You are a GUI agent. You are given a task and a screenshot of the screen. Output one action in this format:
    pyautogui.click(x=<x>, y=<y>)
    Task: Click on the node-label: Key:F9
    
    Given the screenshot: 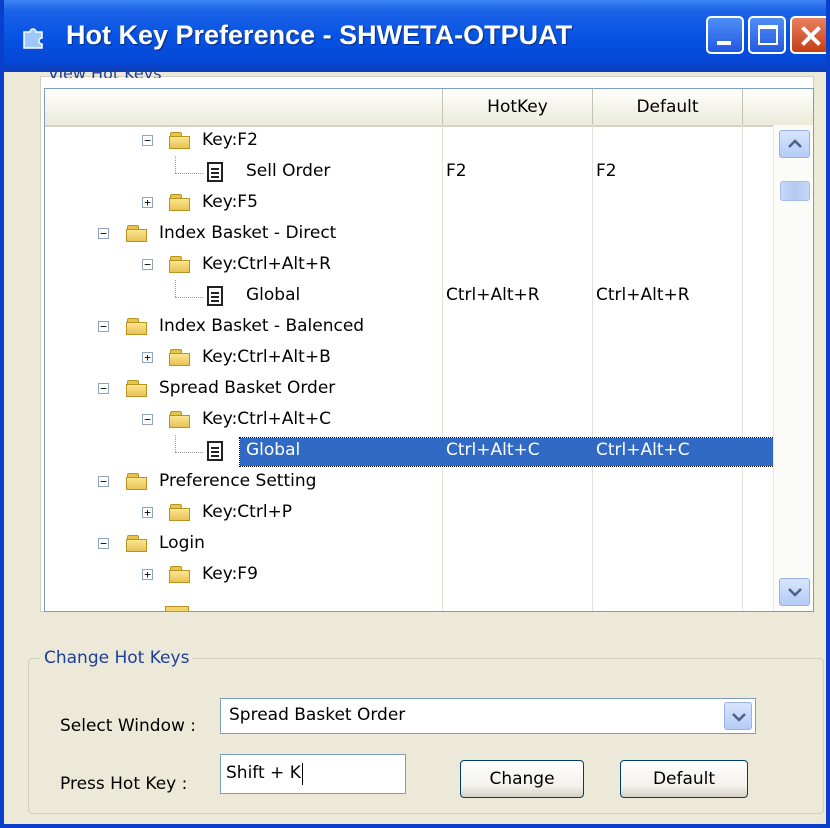 What is the action you would take?
    pyautogui.click(x=230, y=574)
    